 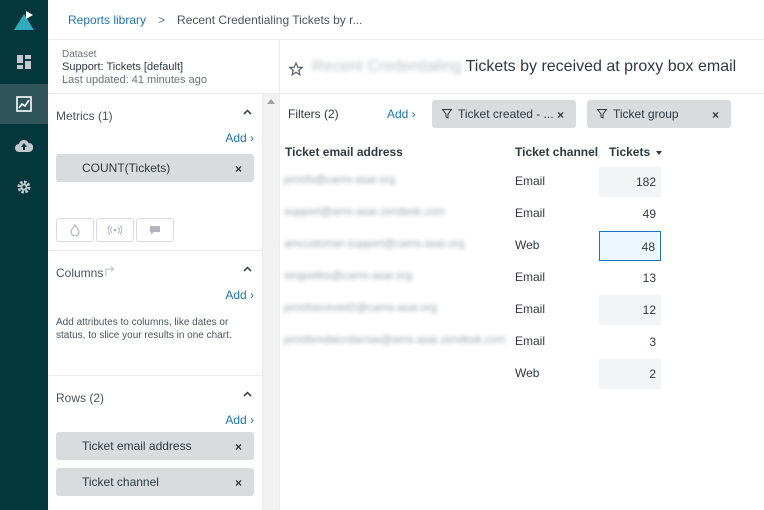 I want to click on filters-add-link: Add ›, so click(x=401, y=114).